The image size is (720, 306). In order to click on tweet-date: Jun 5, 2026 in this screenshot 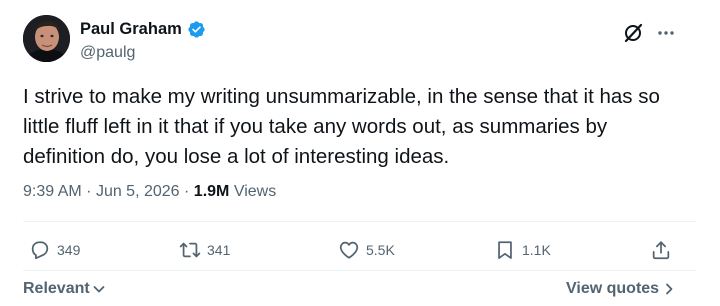, I will do `click(138, 191)`.